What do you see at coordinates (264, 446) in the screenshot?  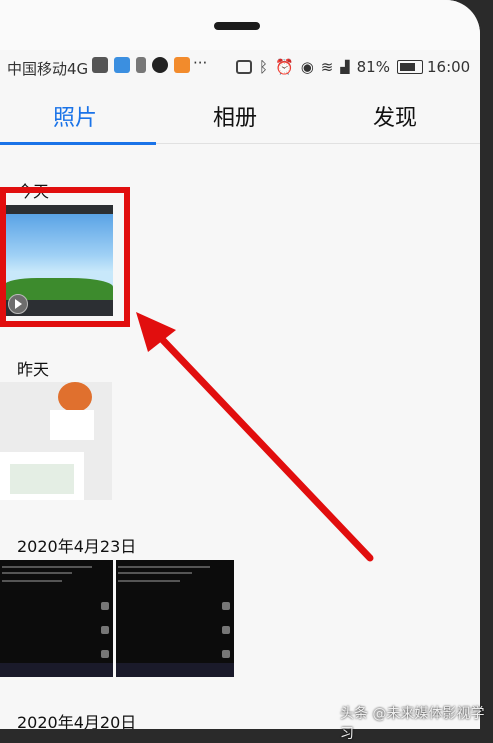 I see `arrow-shaft` at bounding box center [264, 446].